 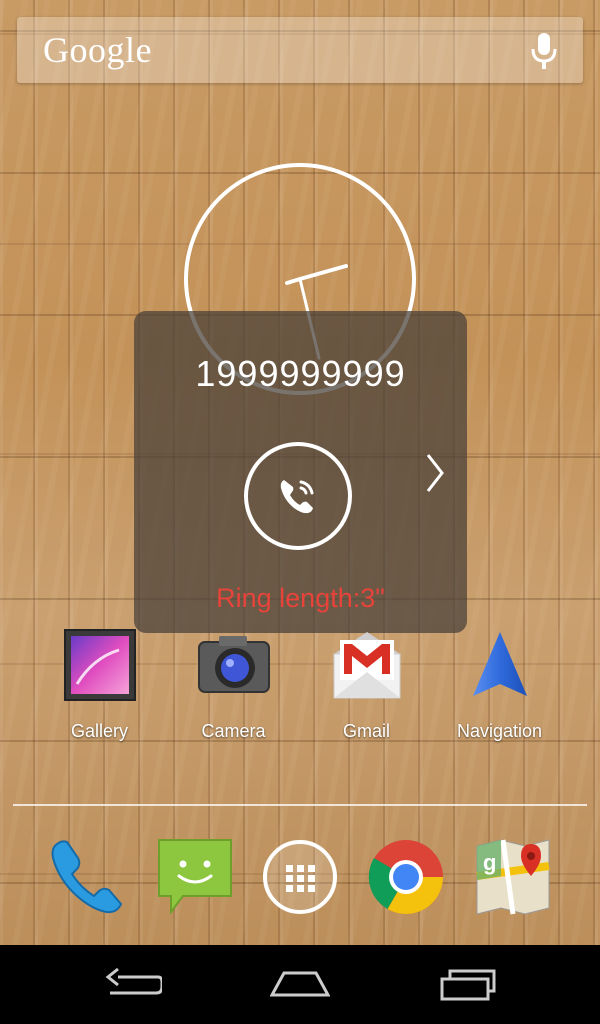 I want to click on app-label: Gmail, so click(x=366, y=731).